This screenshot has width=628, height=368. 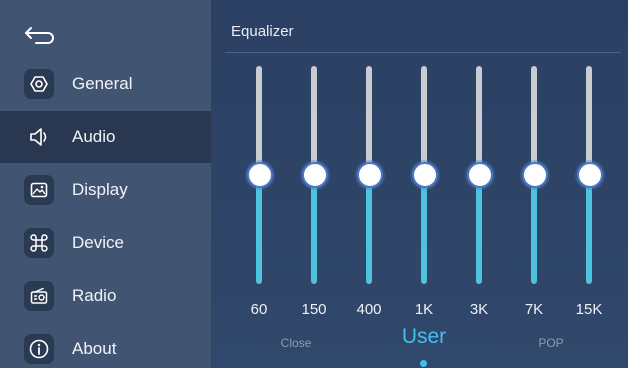 I want to click on eq-slider-7k, so click(x=534, y=175).